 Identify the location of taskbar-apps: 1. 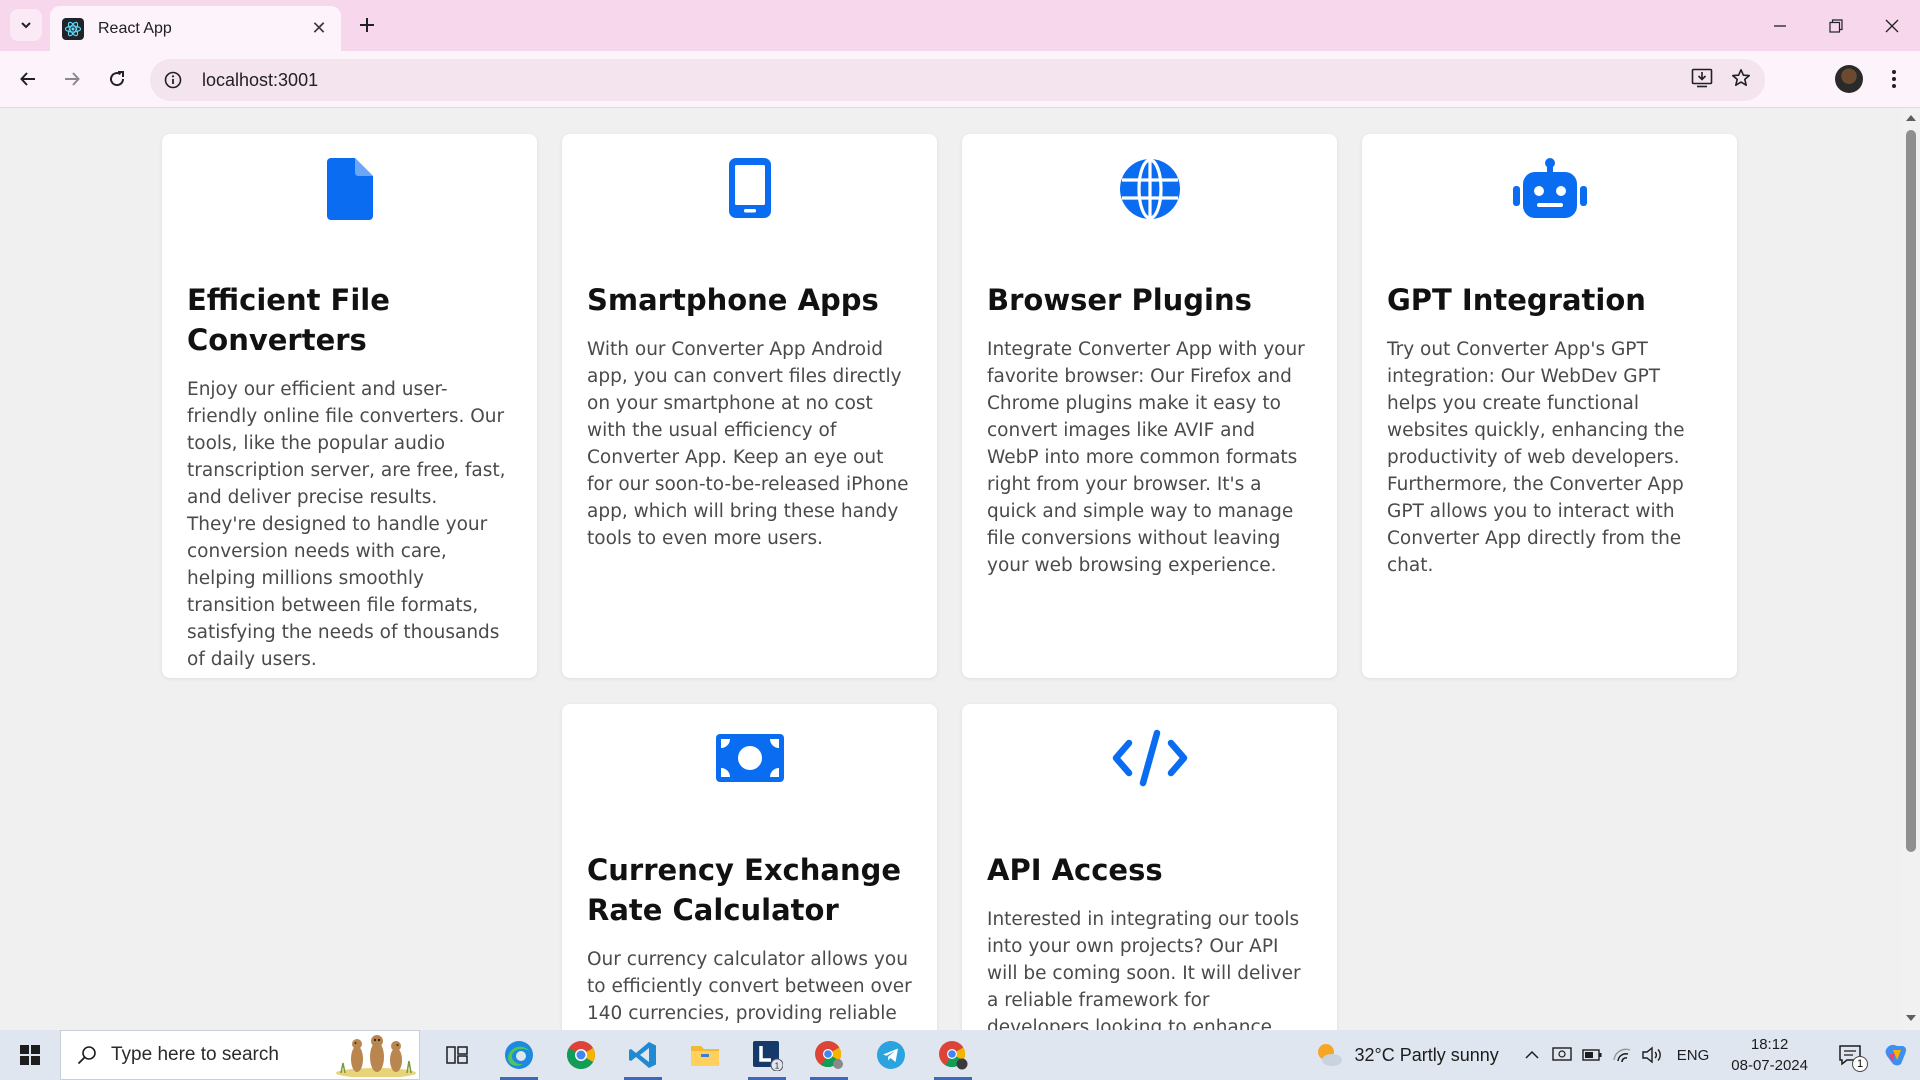
(705, 1055).